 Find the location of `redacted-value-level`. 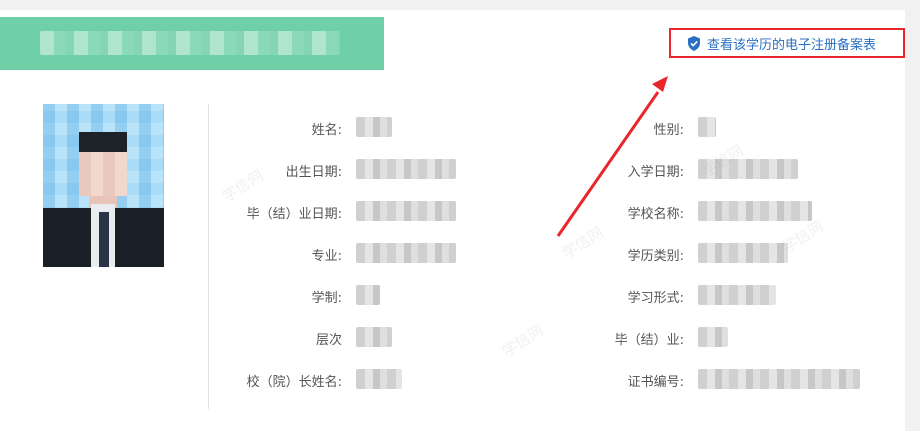

redacted-value-level is located at coordinates (374, 337).